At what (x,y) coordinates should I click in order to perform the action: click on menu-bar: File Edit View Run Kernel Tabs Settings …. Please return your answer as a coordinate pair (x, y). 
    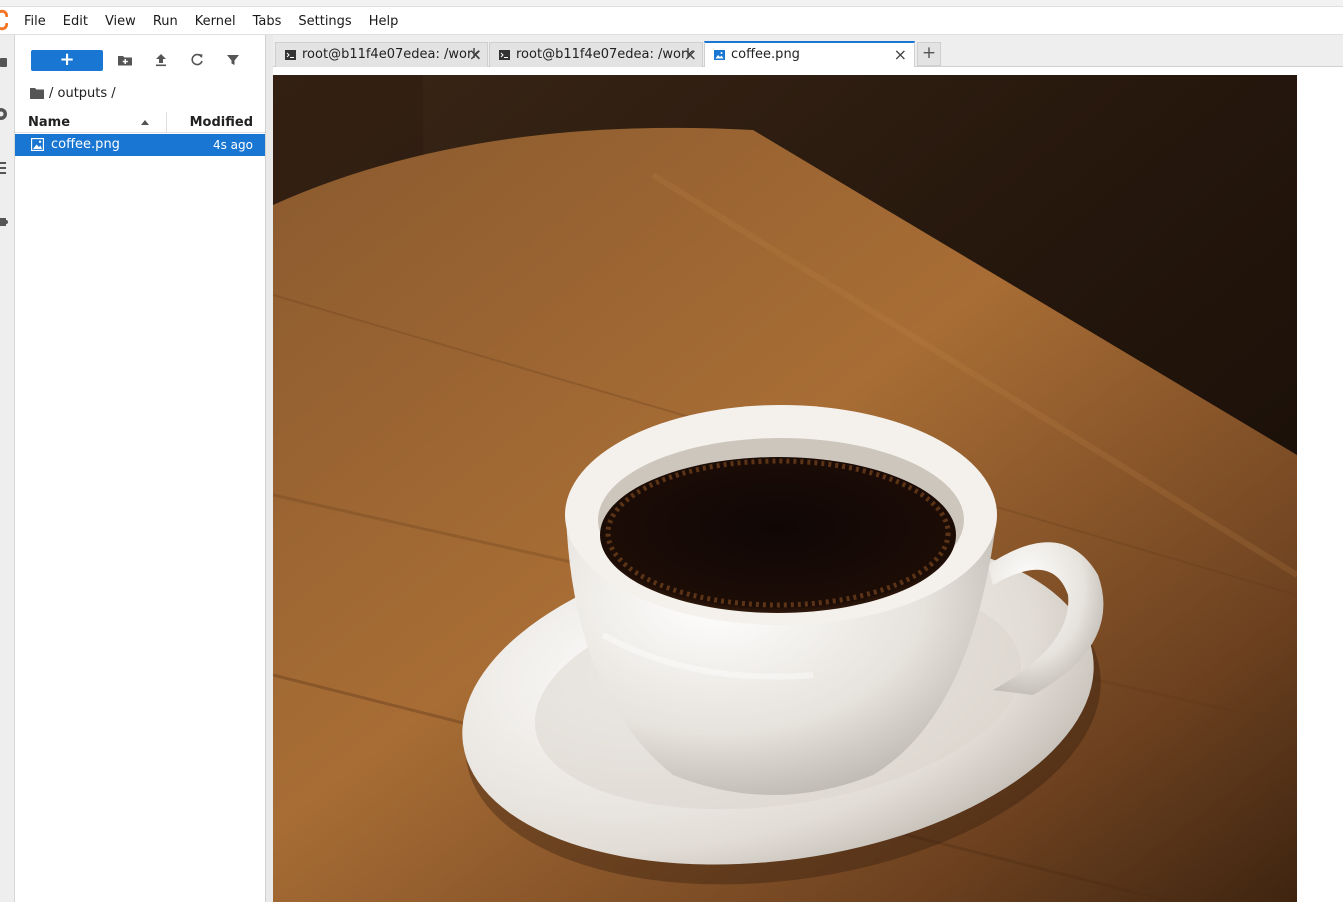
    Looking at the image, I should click on (671, 21).